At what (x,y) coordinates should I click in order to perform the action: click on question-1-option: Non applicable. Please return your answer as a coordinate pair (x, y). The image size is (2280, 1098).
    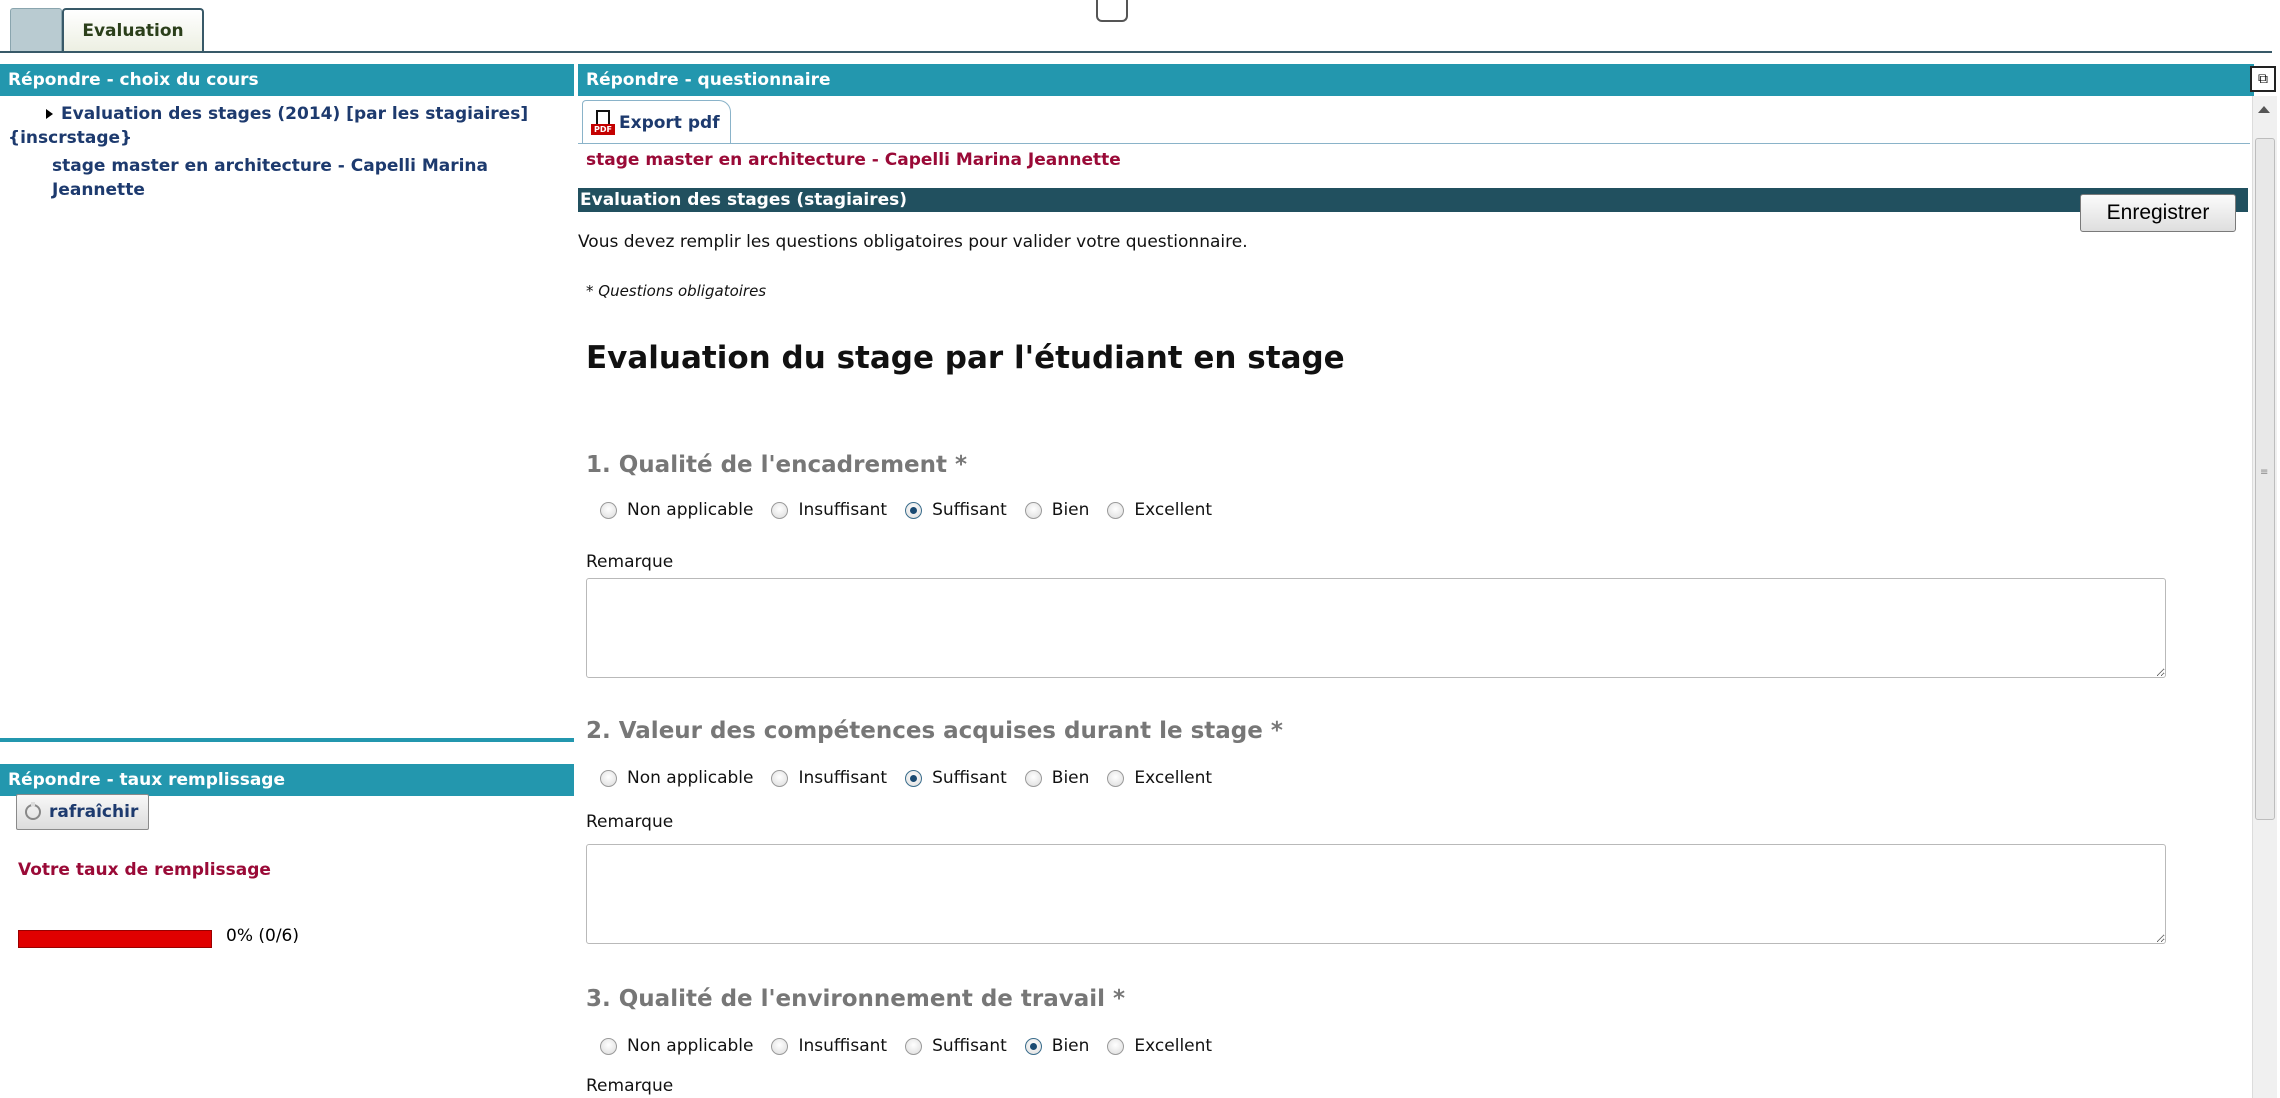
    Looking at the image, I should click on (676, 510).